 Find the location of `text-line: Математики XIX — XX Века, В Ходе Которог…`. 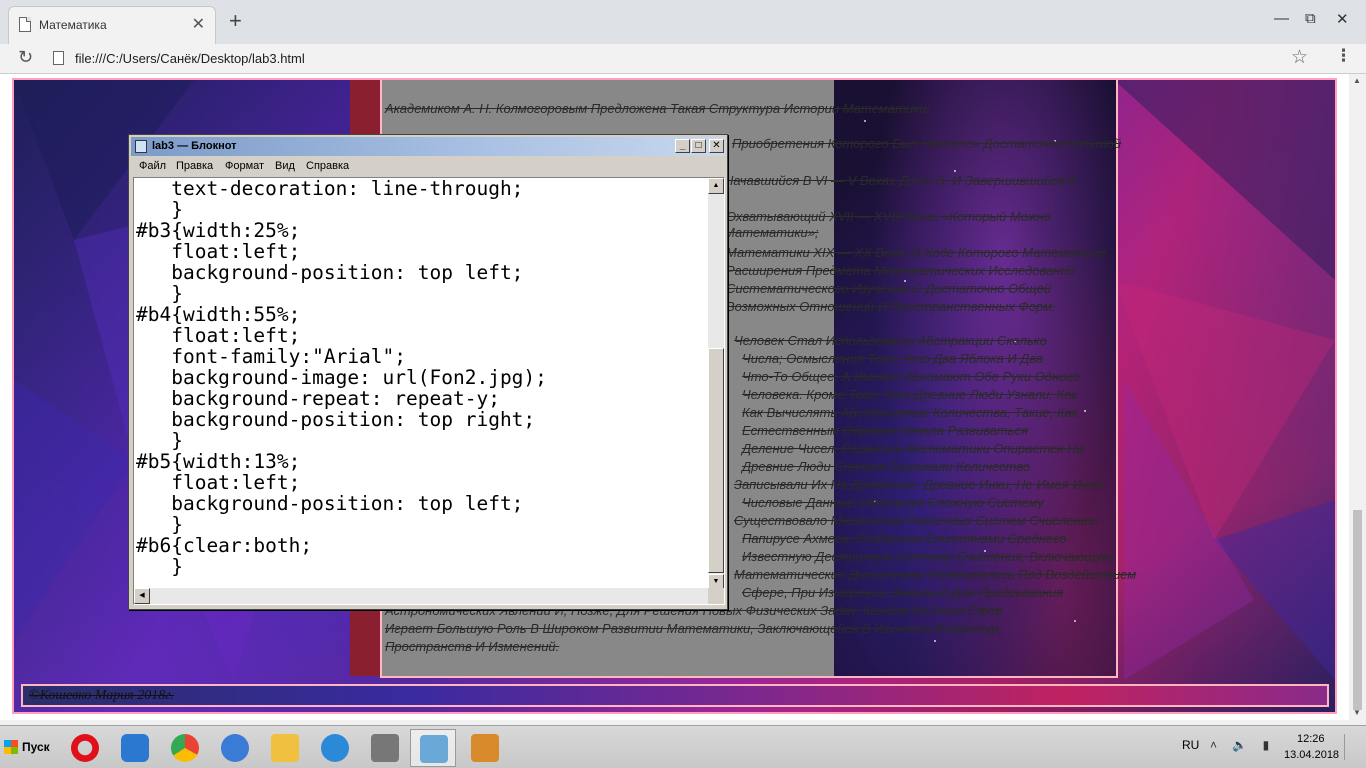

text-line: Математики XIX — XX Века, В Ходе Которог… is located at coordinates (916, 252).